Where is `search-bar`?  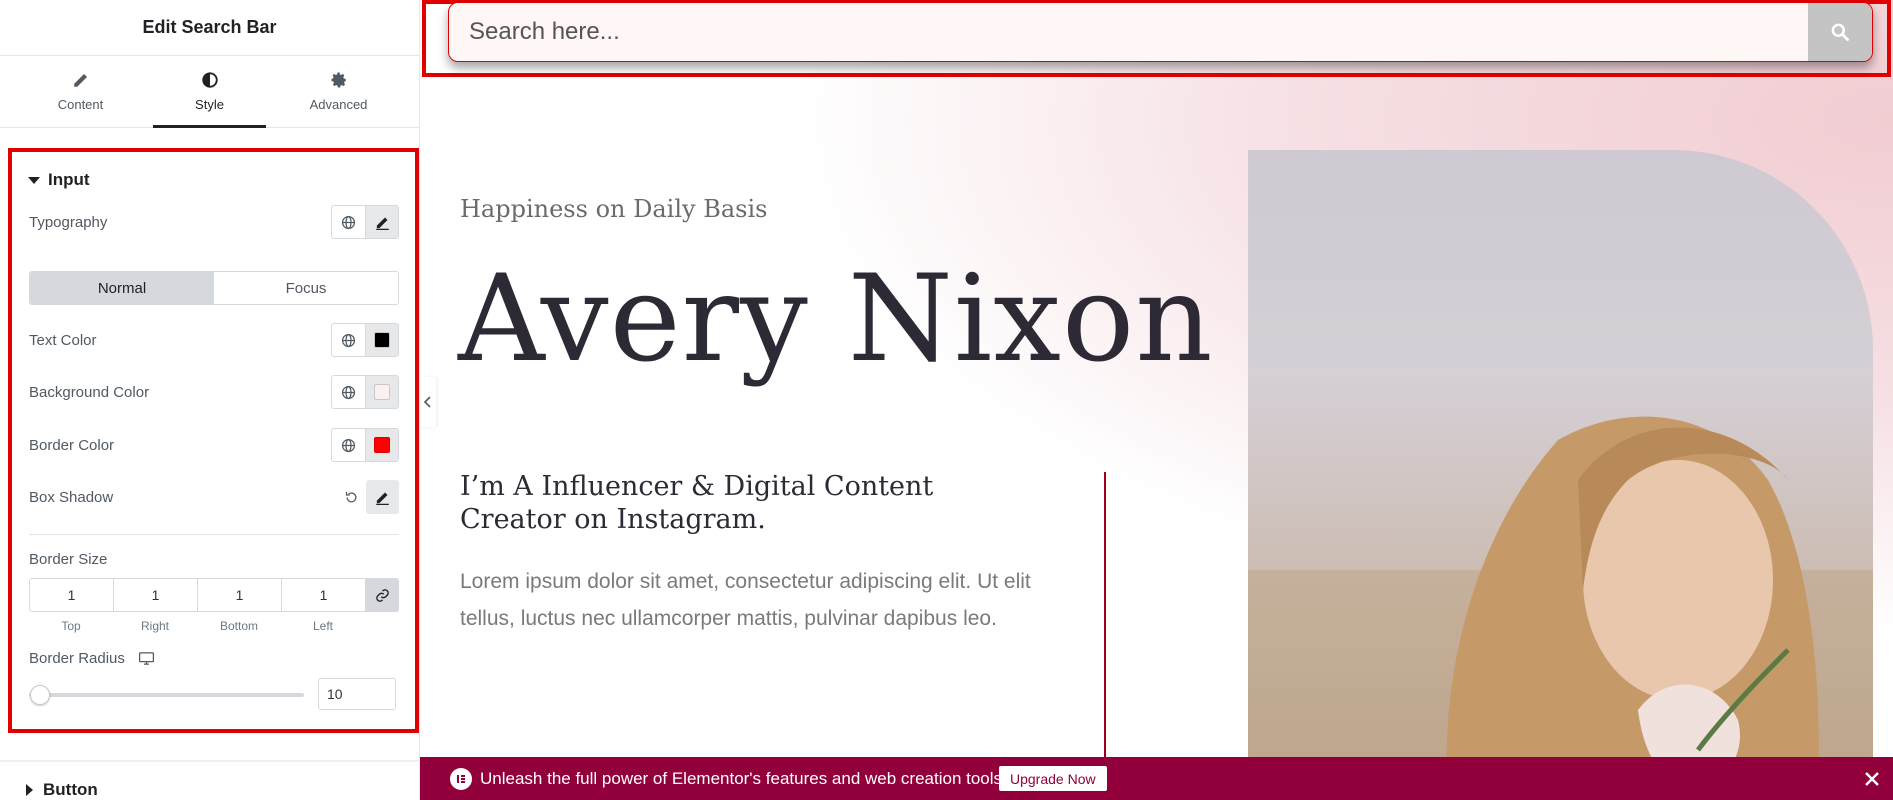
search-bar is located at coordinates (1160, 32).